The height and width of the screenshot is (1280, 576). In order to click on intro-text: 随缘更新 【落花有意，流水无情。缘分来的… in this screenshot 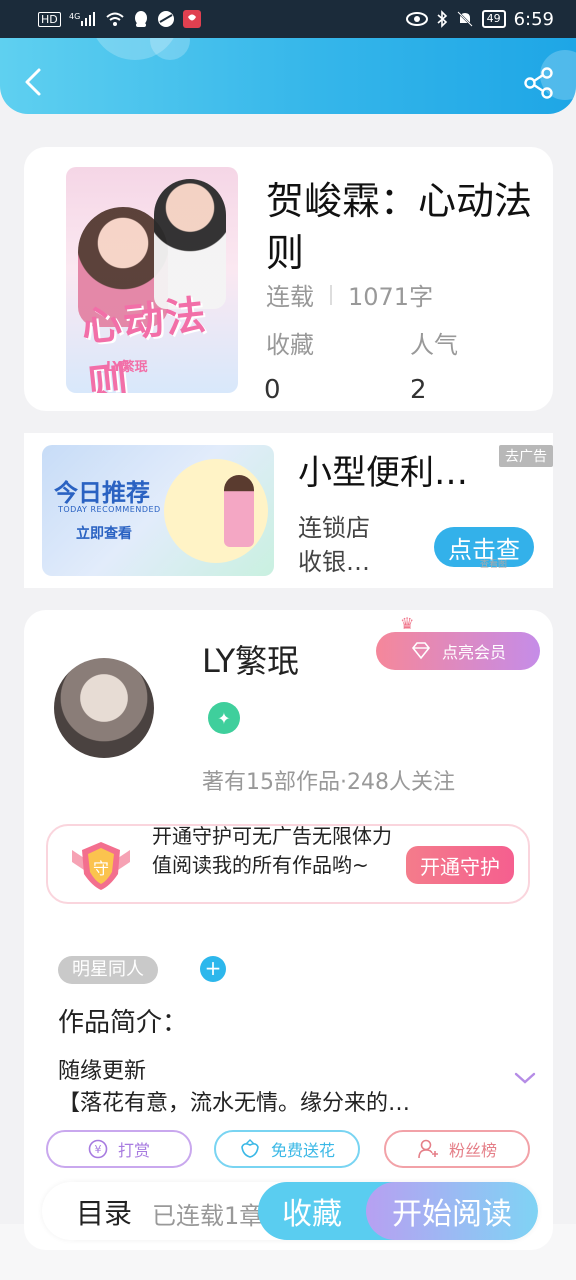, I will do `click(268, 1088)`.